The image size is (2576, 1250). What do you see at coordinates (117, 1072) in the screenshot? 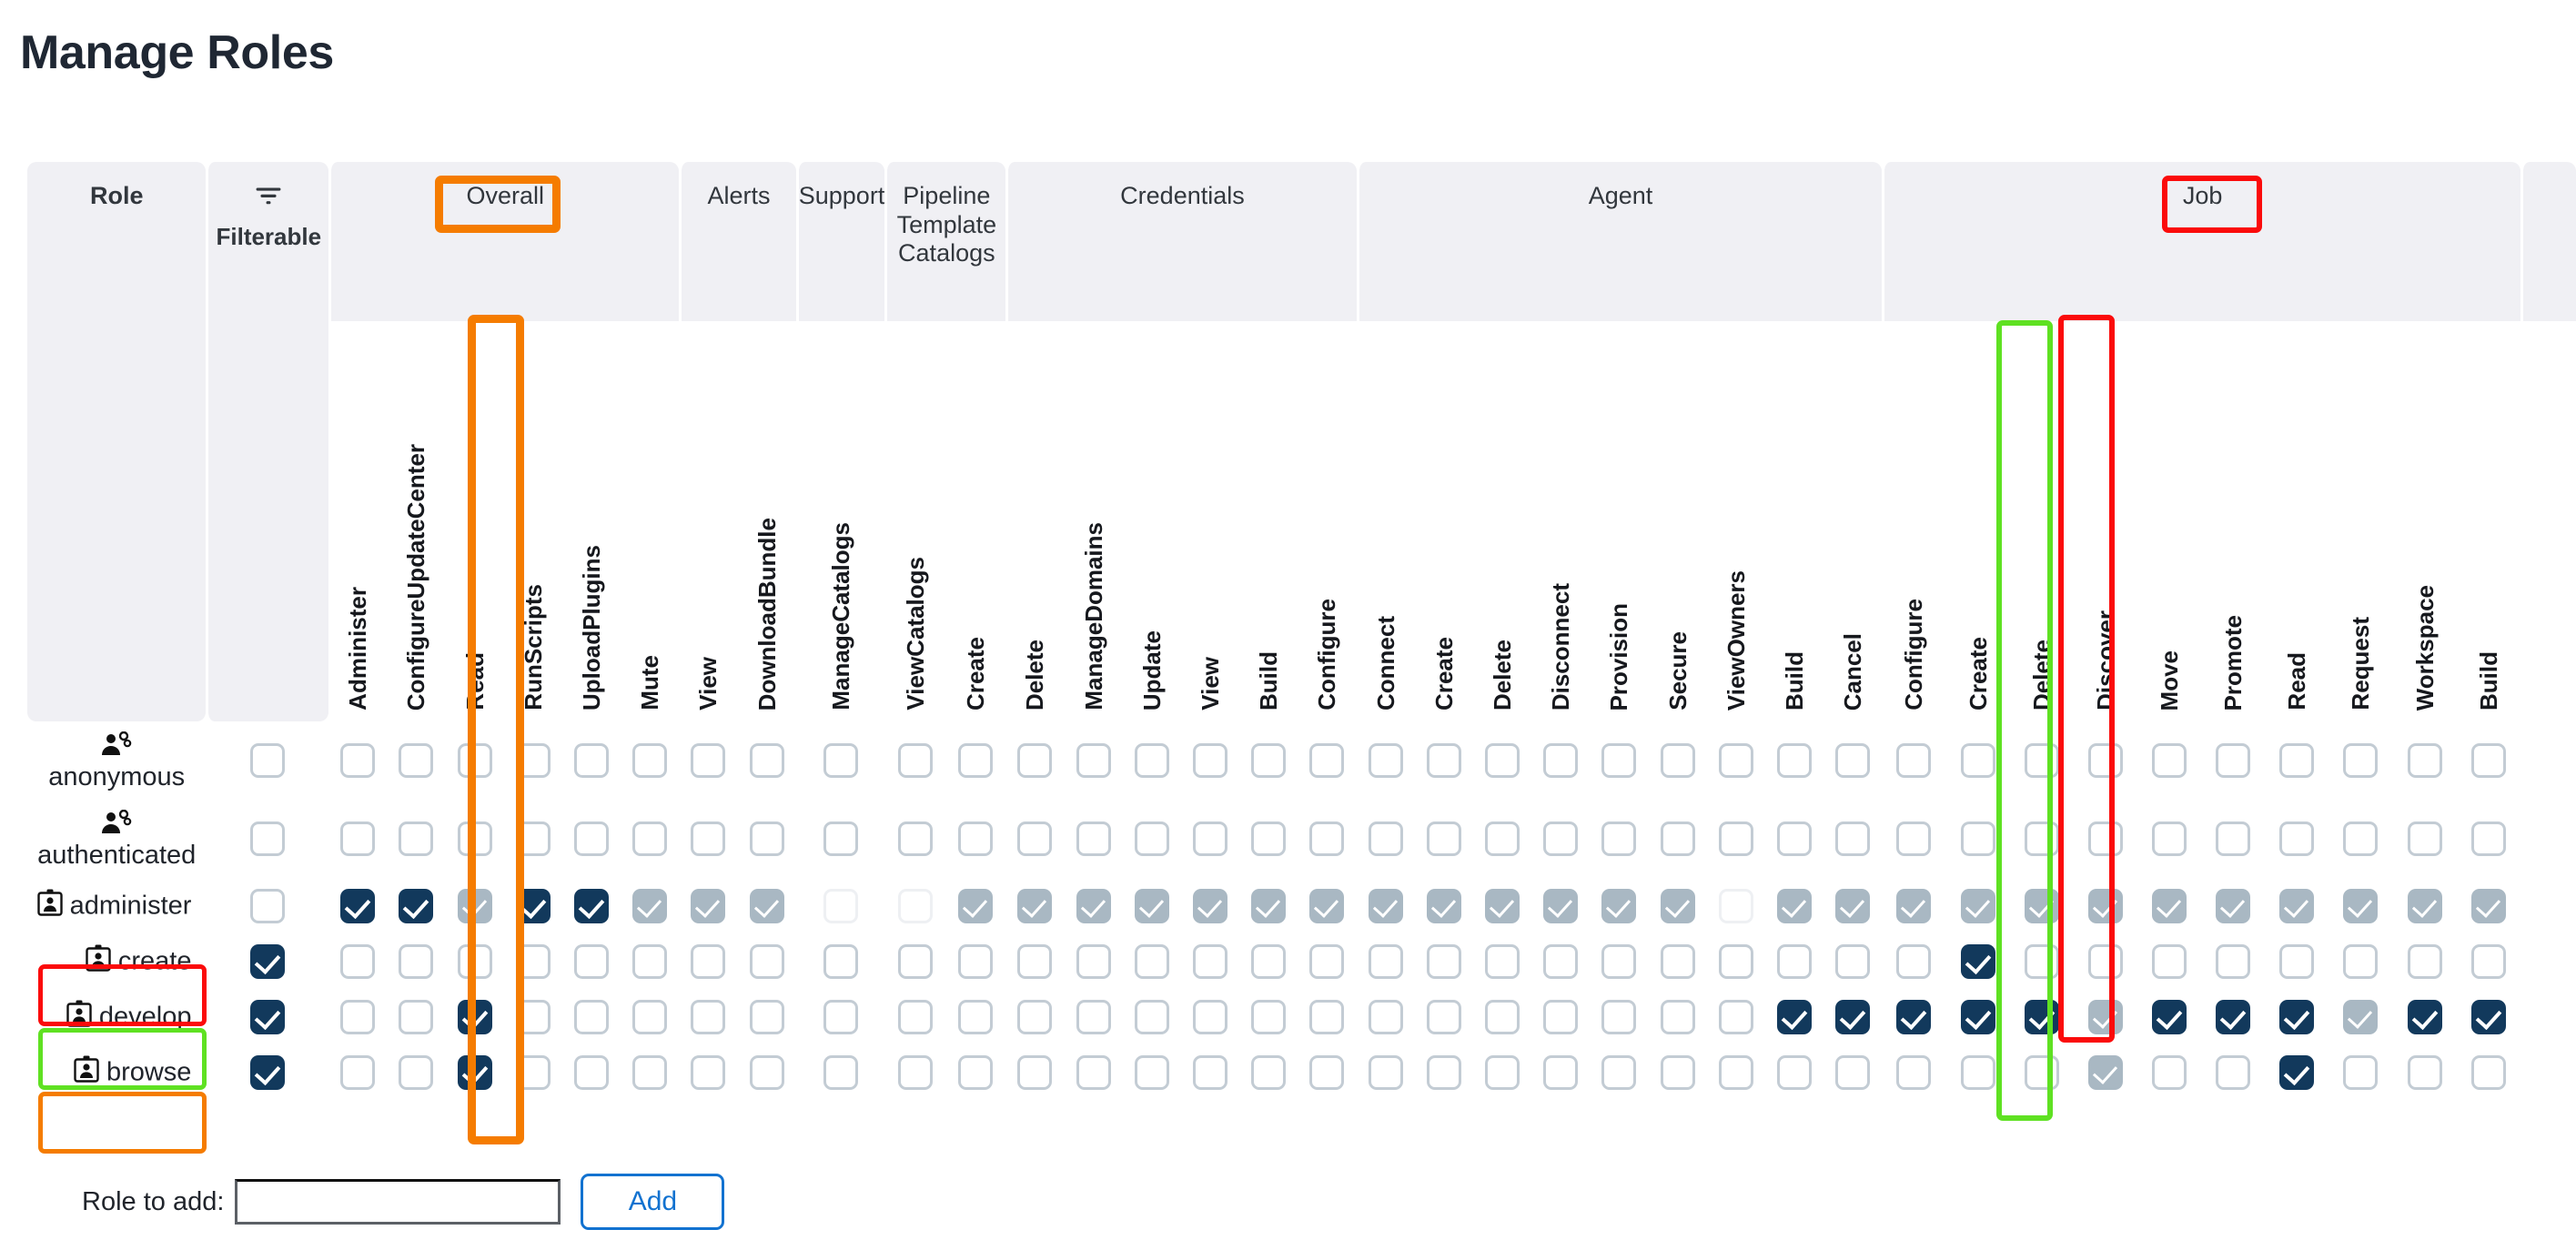
I see `role-name-cell: browse` at bounding box center [117, 1072].